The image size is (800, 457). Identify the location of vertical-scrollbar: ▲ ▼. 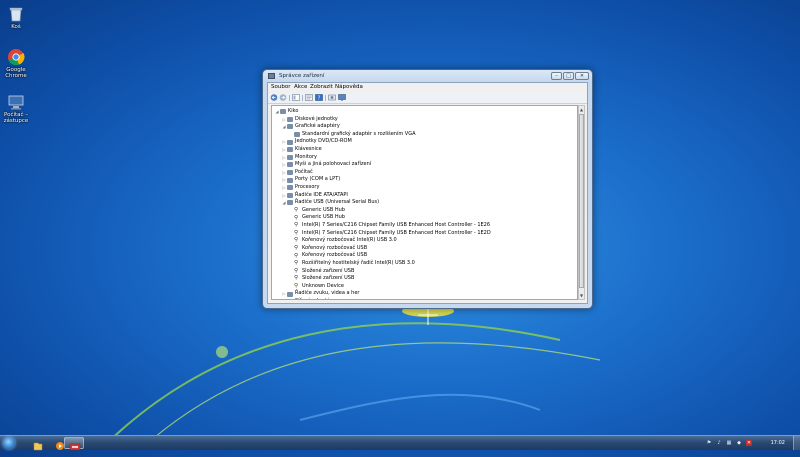
(581, 202).